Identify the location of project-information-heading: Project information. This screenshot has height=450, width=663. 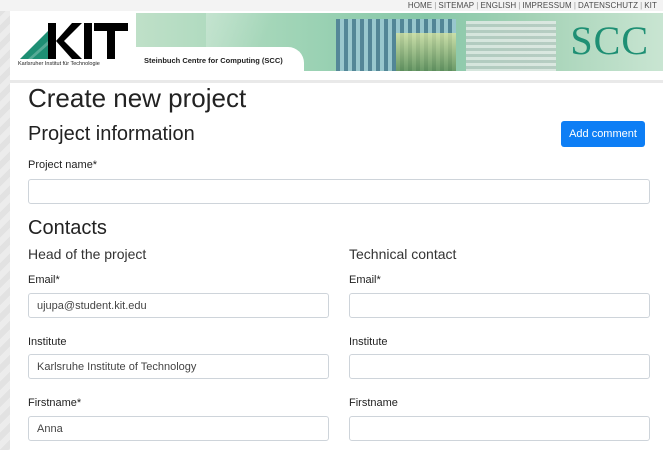
(111, 134).